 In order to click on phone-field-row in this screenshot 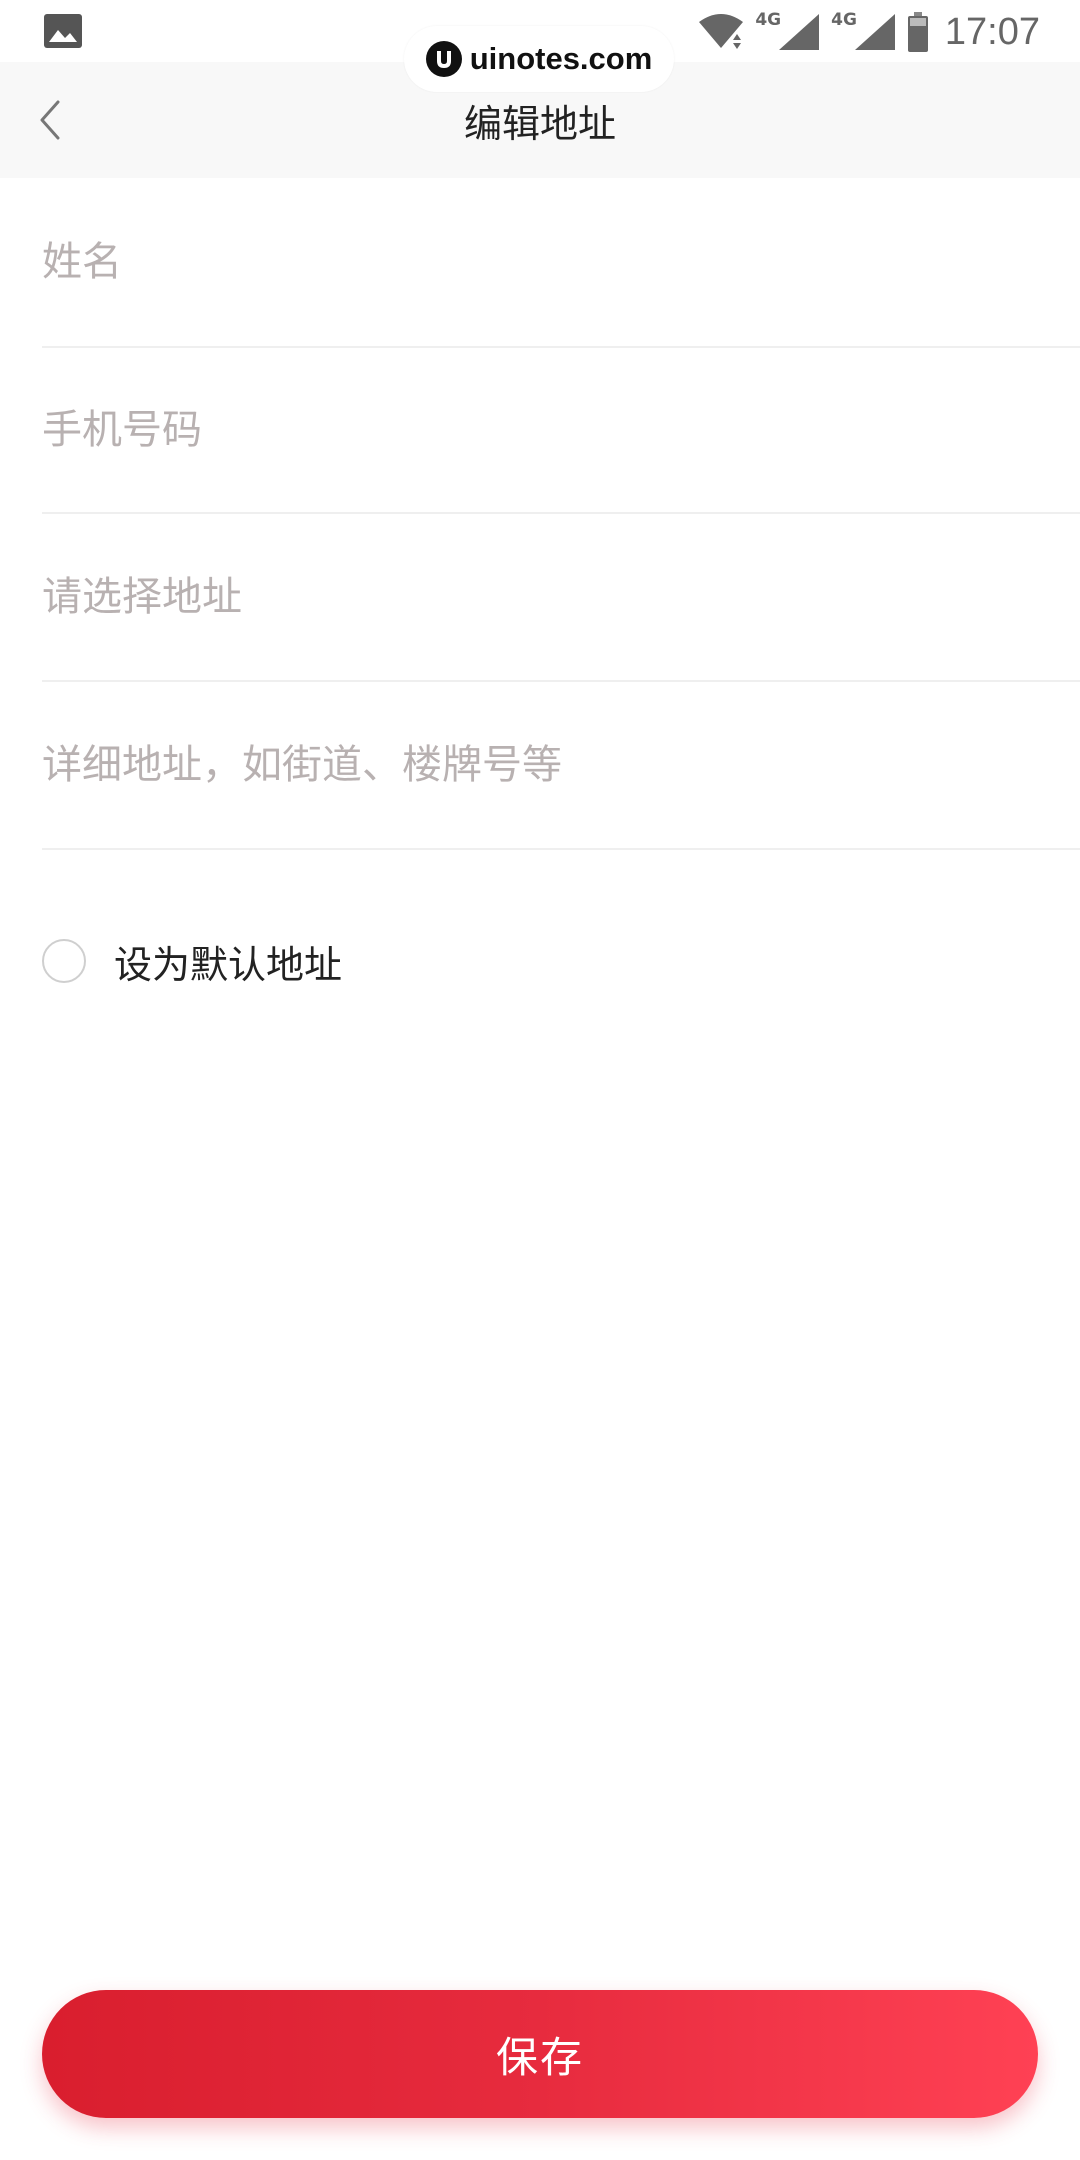, I will do `click(561, 431)`.